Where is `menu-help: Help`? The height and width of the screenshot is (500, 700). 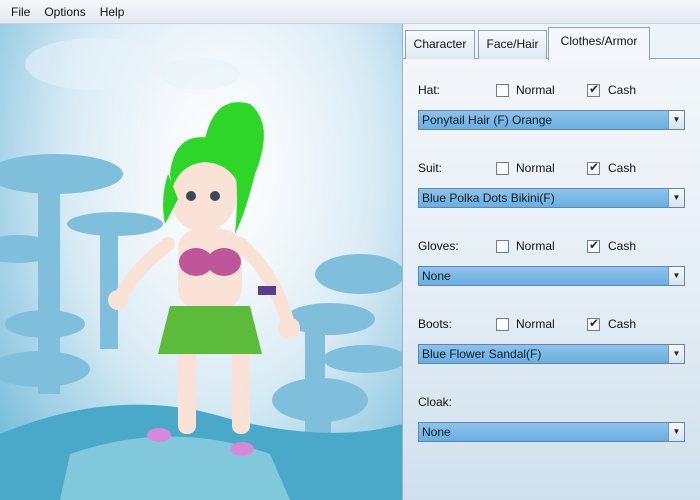 menu-help: Help is located at coordinates (112, 12).